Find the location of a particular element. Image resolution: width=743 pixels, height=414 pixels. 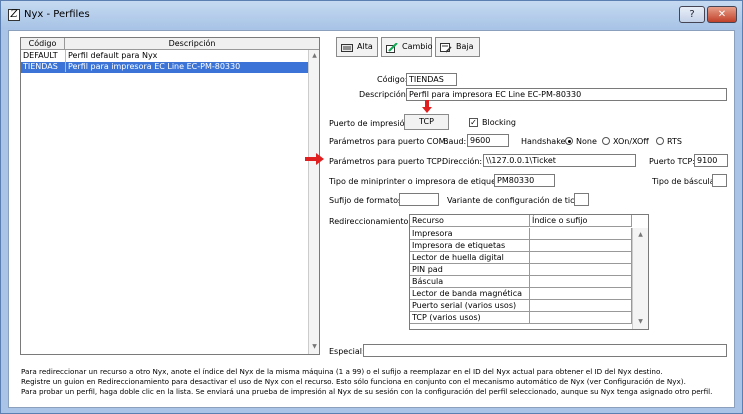

list-header: Código Descripción is located at coordinates (170, 44).